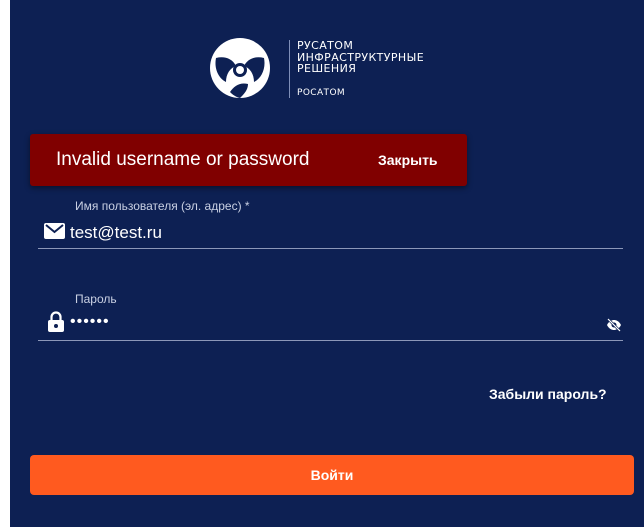 The image size is (644, 527). I want to click on brand-name: РУСАТОМ ИНФРАСТРУКТУРНЫЕ РЕШЕНИЯ, so click(360, 57).